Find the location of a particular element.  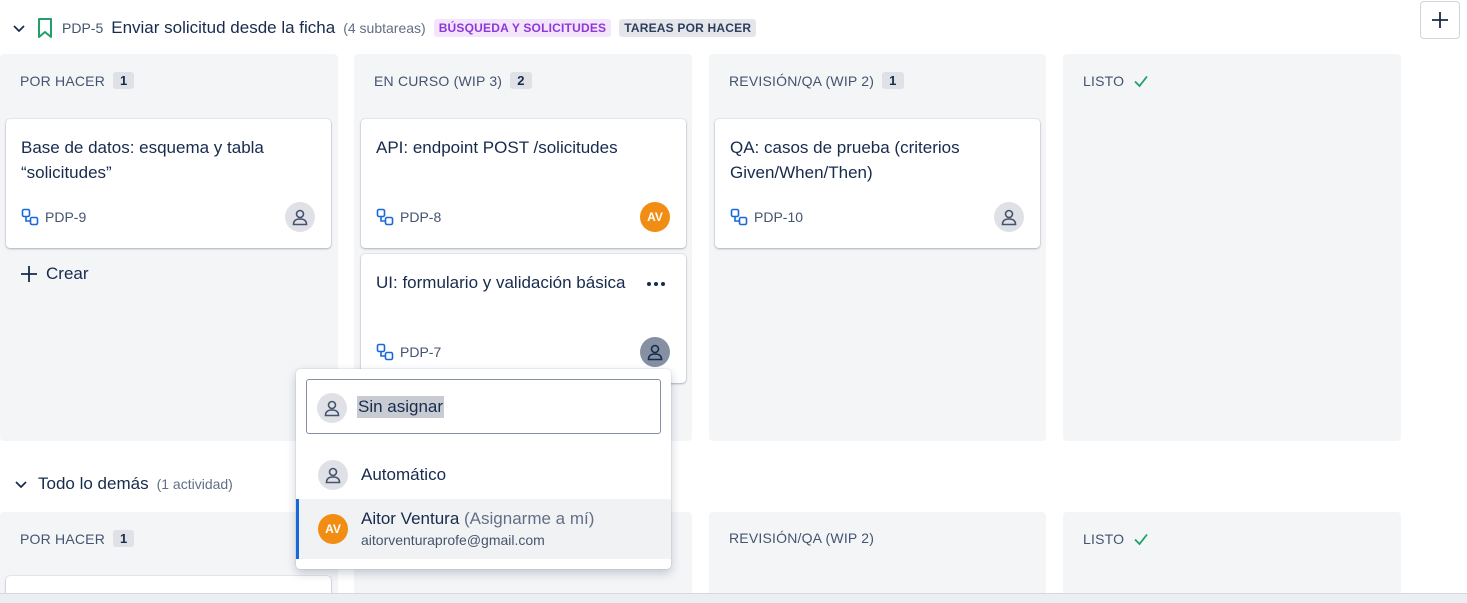

subtask-count: (4 subtareas) is located at coordinates (384, 28).